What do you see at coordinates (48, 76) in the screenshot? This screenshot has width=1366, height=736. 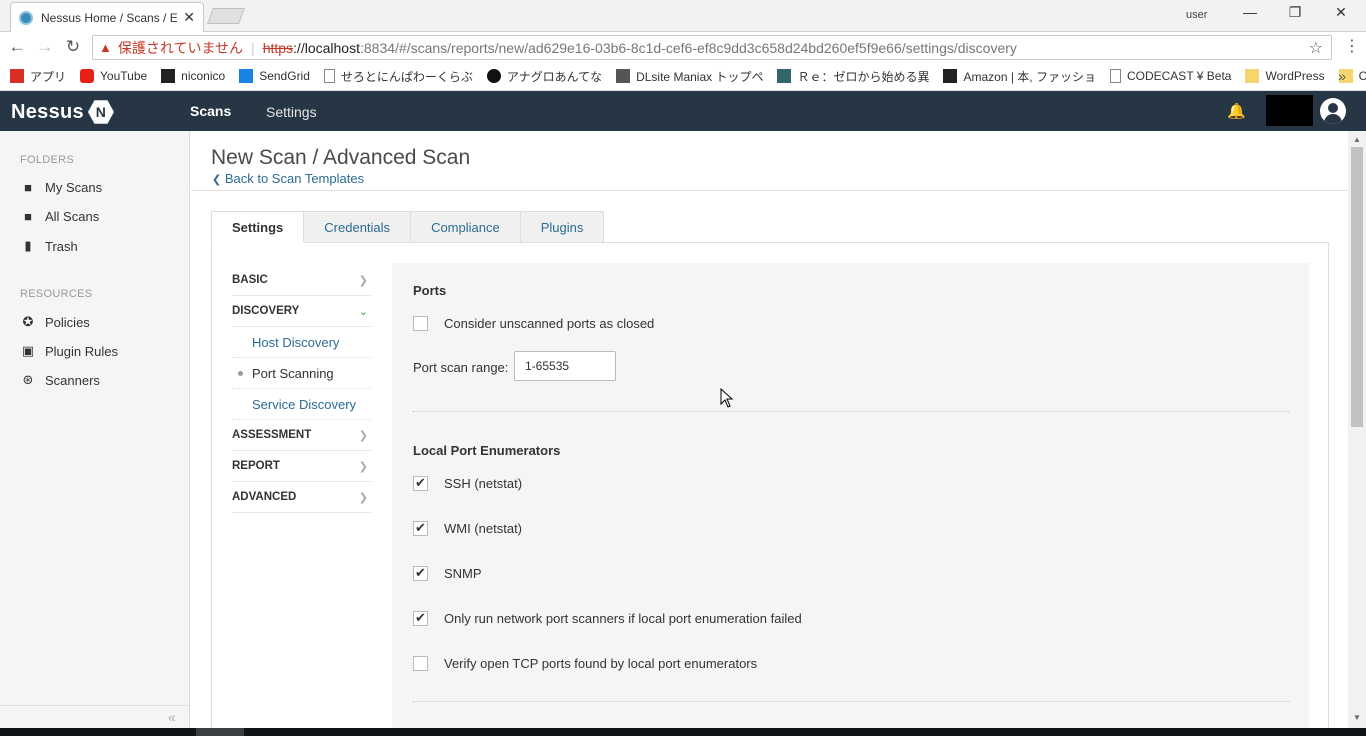 I see `bookmark-label: アプリ` at bounding box center [48, 76].